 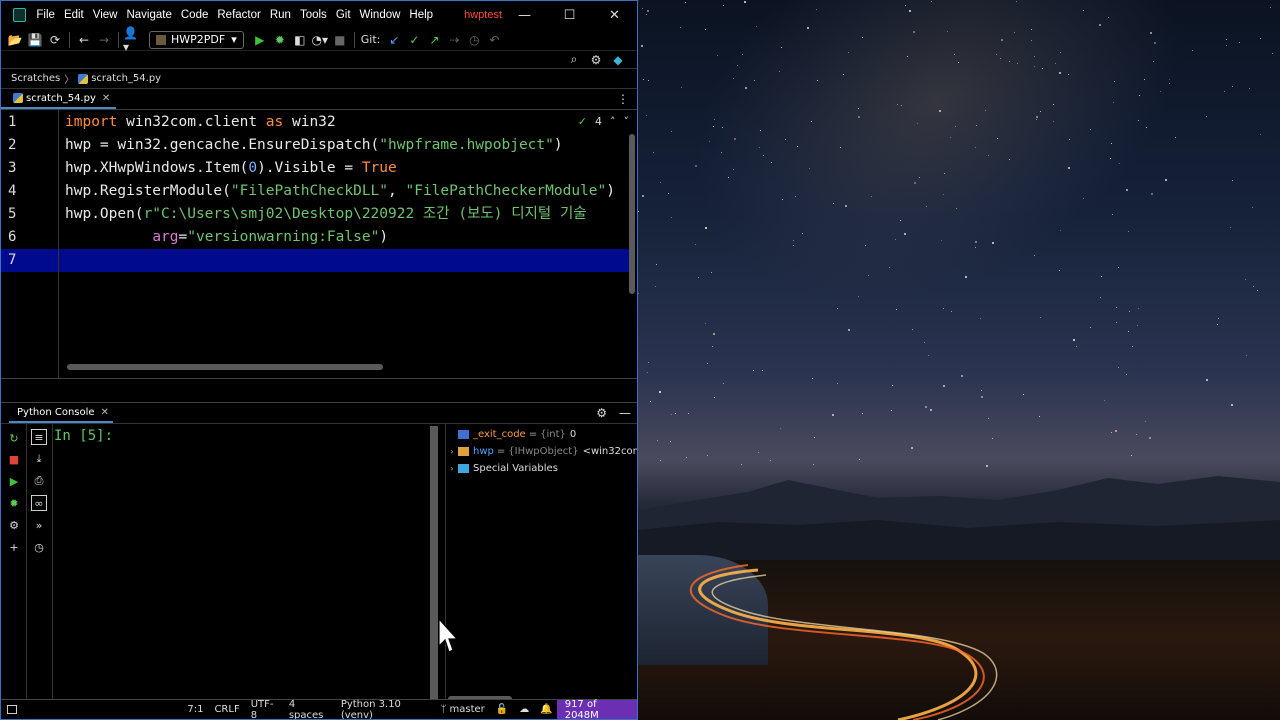 I want to click on more-options-icon: ⋮, so click(x=623, y=99).